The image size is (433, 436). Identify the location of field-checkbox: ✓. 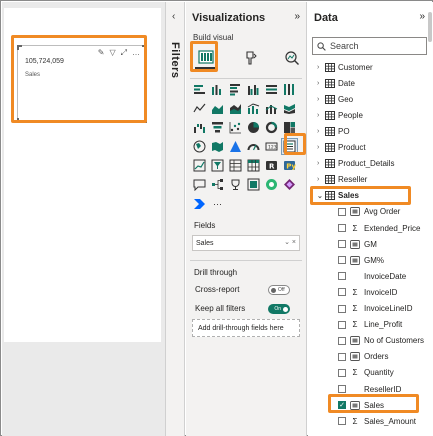
(342, 405).